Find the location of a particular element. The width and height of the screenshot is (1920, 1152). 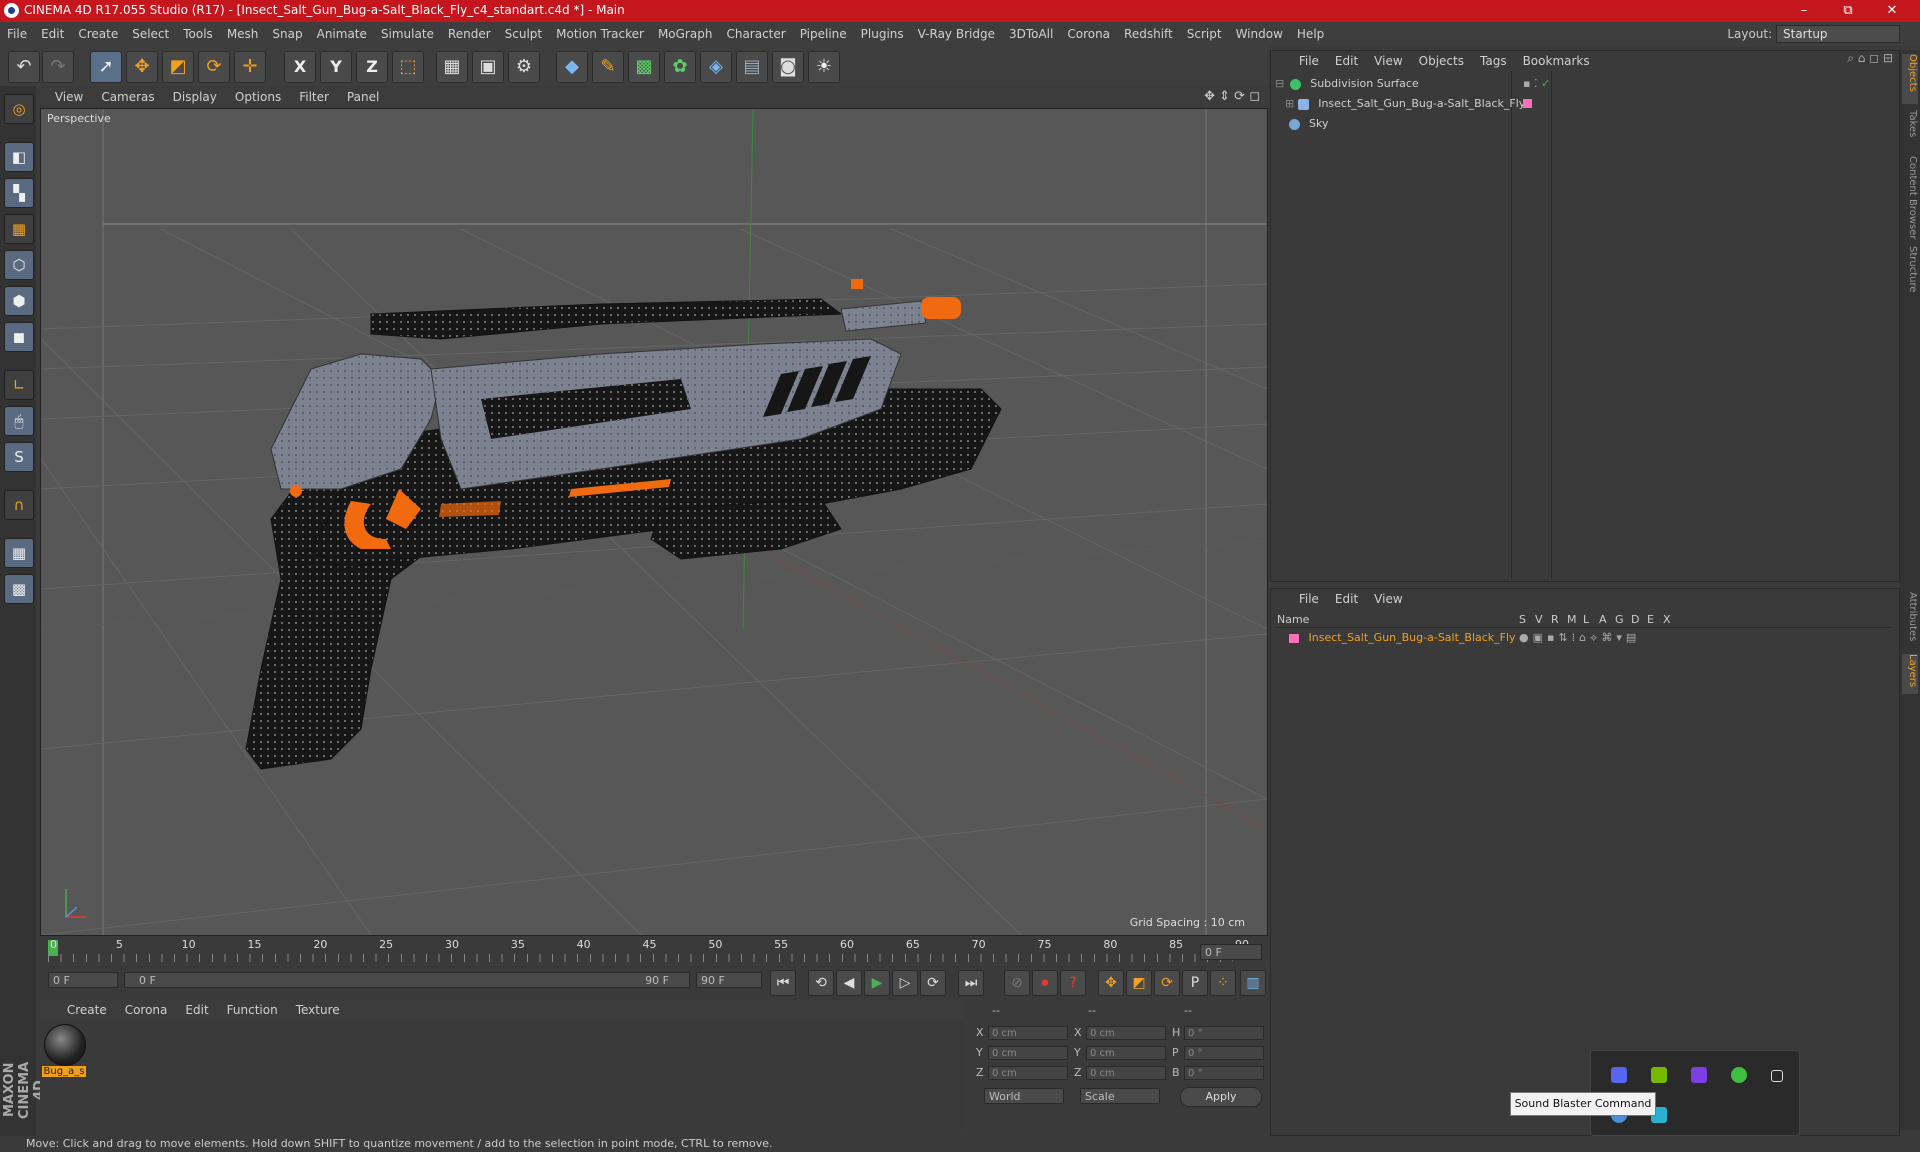

key-scale-icon: ◩ is located at coordinates (1139, 983).